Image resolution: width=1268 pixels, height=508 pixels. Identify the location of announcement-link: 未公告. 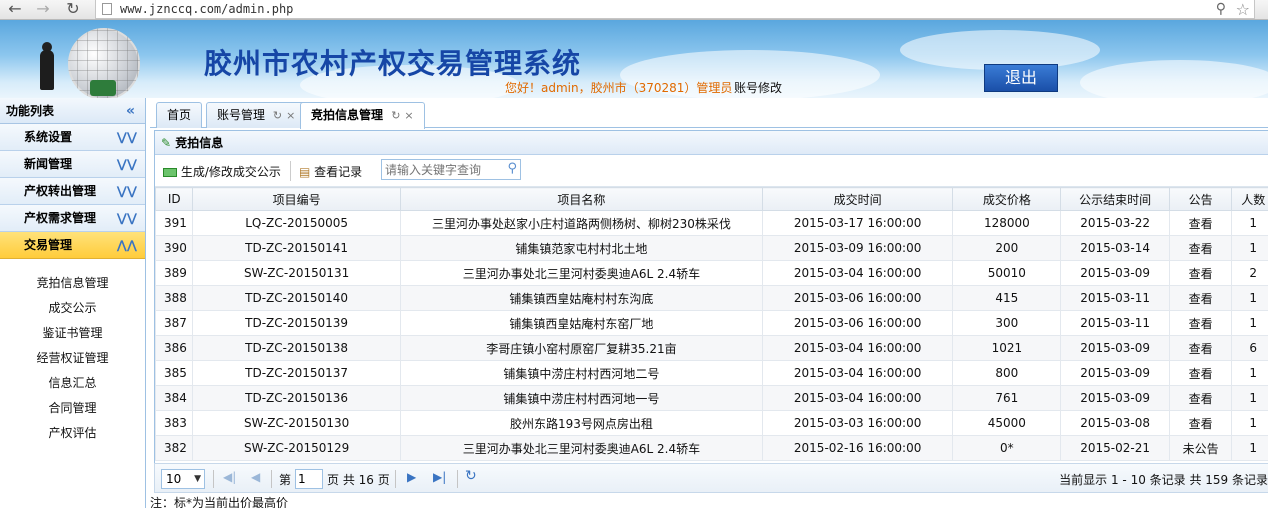
(1200, 448).